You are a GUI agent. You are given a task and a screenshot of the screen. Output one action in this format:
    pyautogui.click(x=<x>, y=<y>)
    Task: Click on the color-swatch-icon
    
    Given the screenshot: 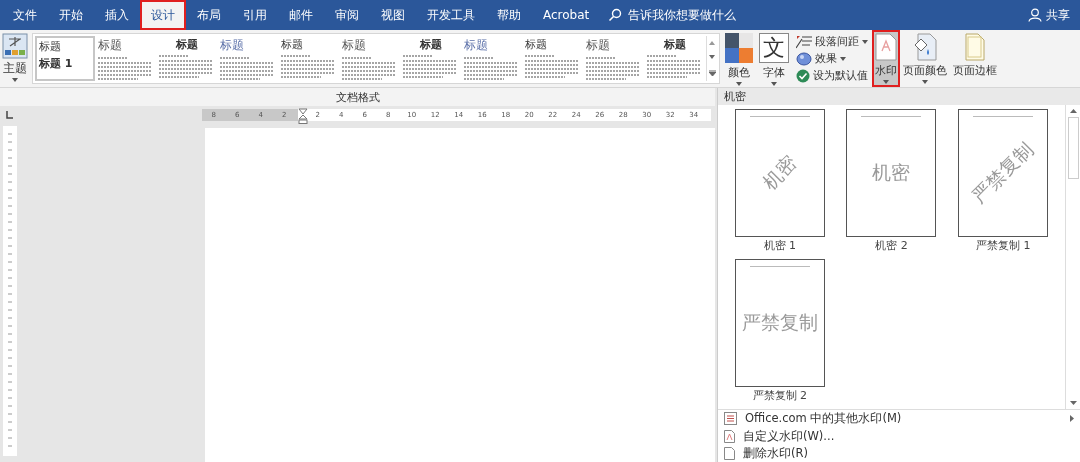 What is the action you would take?
    pyautogui.click(x=739, y=48)
    